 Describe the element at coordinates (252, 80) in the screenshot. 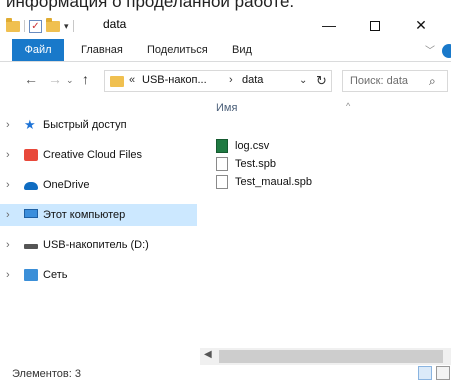

I see `breadcrumb-data: data` at that location.